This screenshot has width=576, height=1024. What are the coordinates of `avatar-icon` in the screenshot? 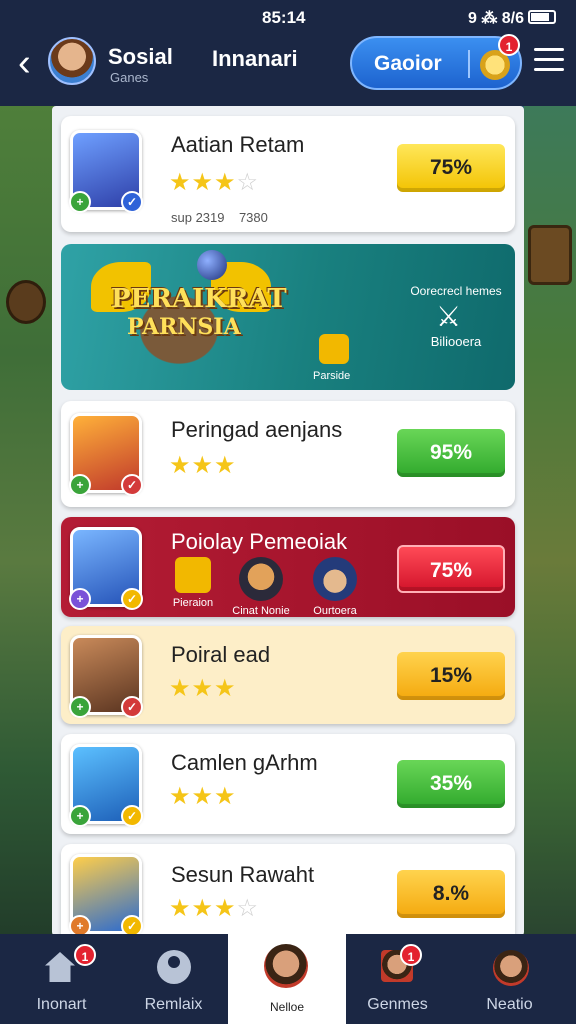 It's located at (286, 966).